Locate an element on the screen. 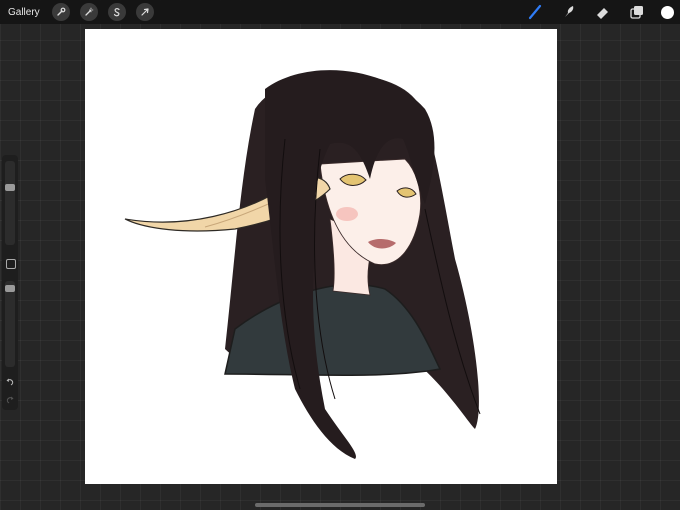 The height and width of the screenshot is (510, 680). smudge-icon is located at coordinates (569, 11).